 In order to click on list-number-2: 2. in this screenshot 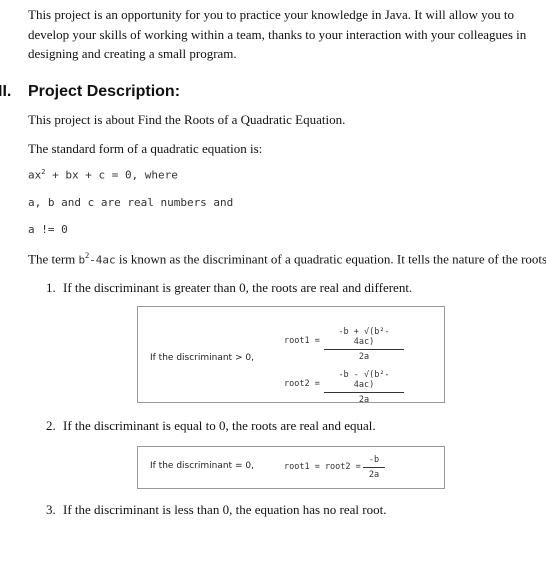, I will do `click(51, 425)`.